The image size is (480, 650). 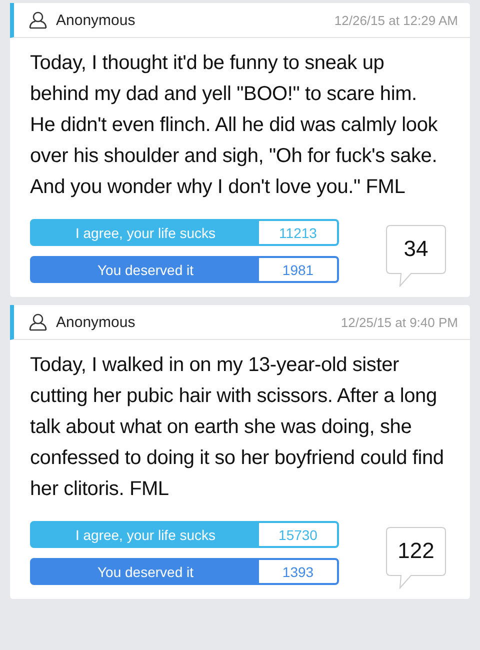 I want to click on post-date: 12/25/15 at 9:40 PM, so click(x=399, y=322).